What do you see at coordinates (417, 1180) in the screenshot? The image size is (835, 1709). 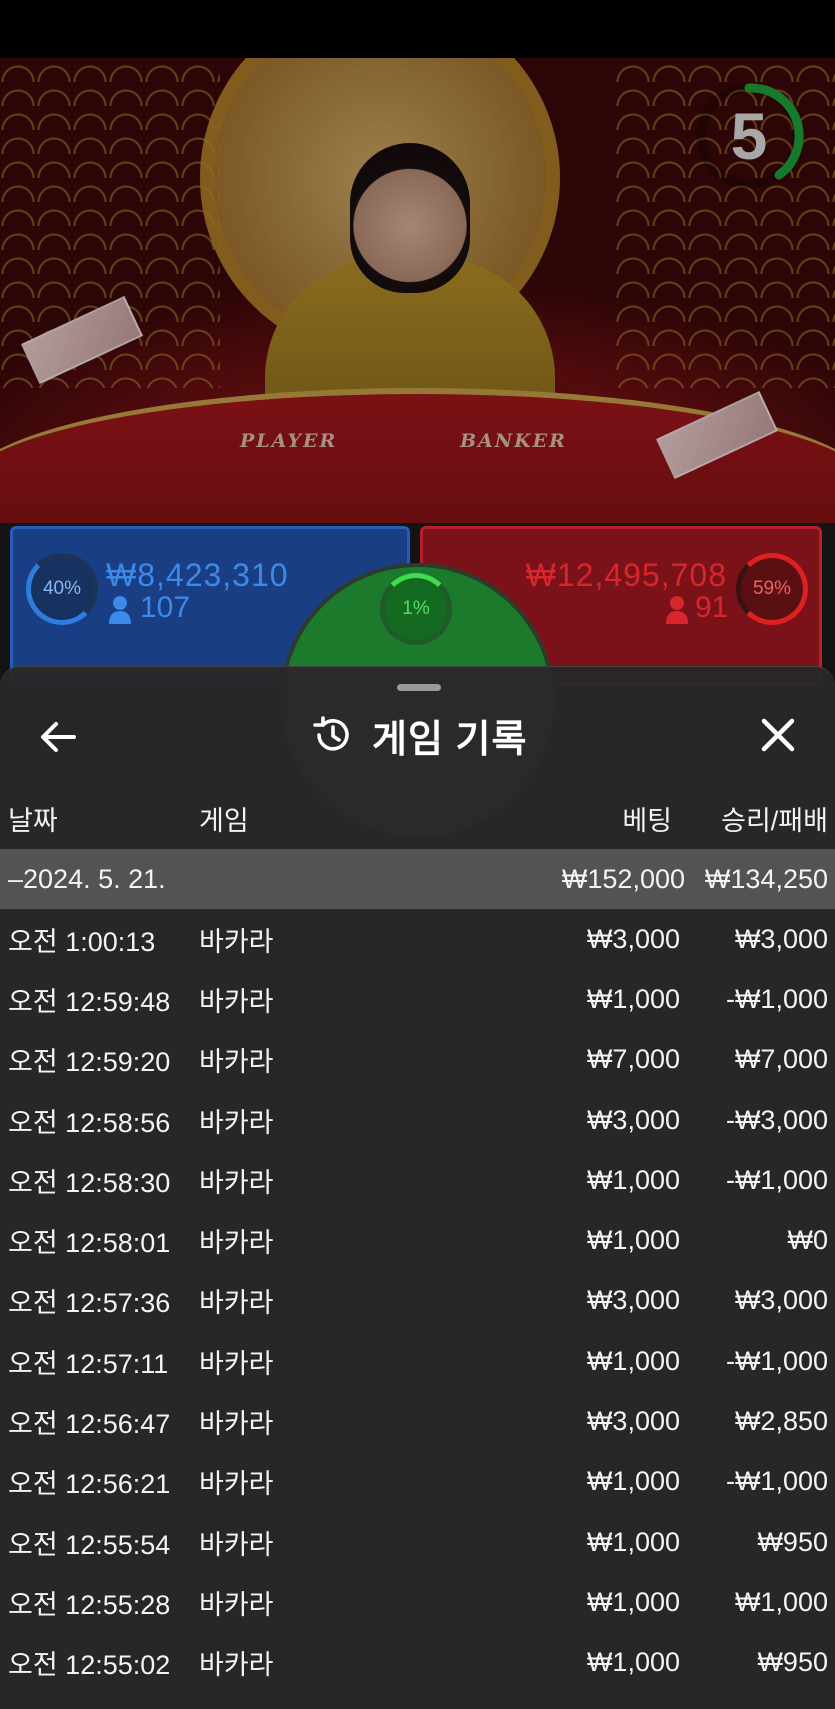 I see `table-row: 오전 12:58:30 바카라 ₩1,000 -₩1,000` at bounding box center [417, 1180].